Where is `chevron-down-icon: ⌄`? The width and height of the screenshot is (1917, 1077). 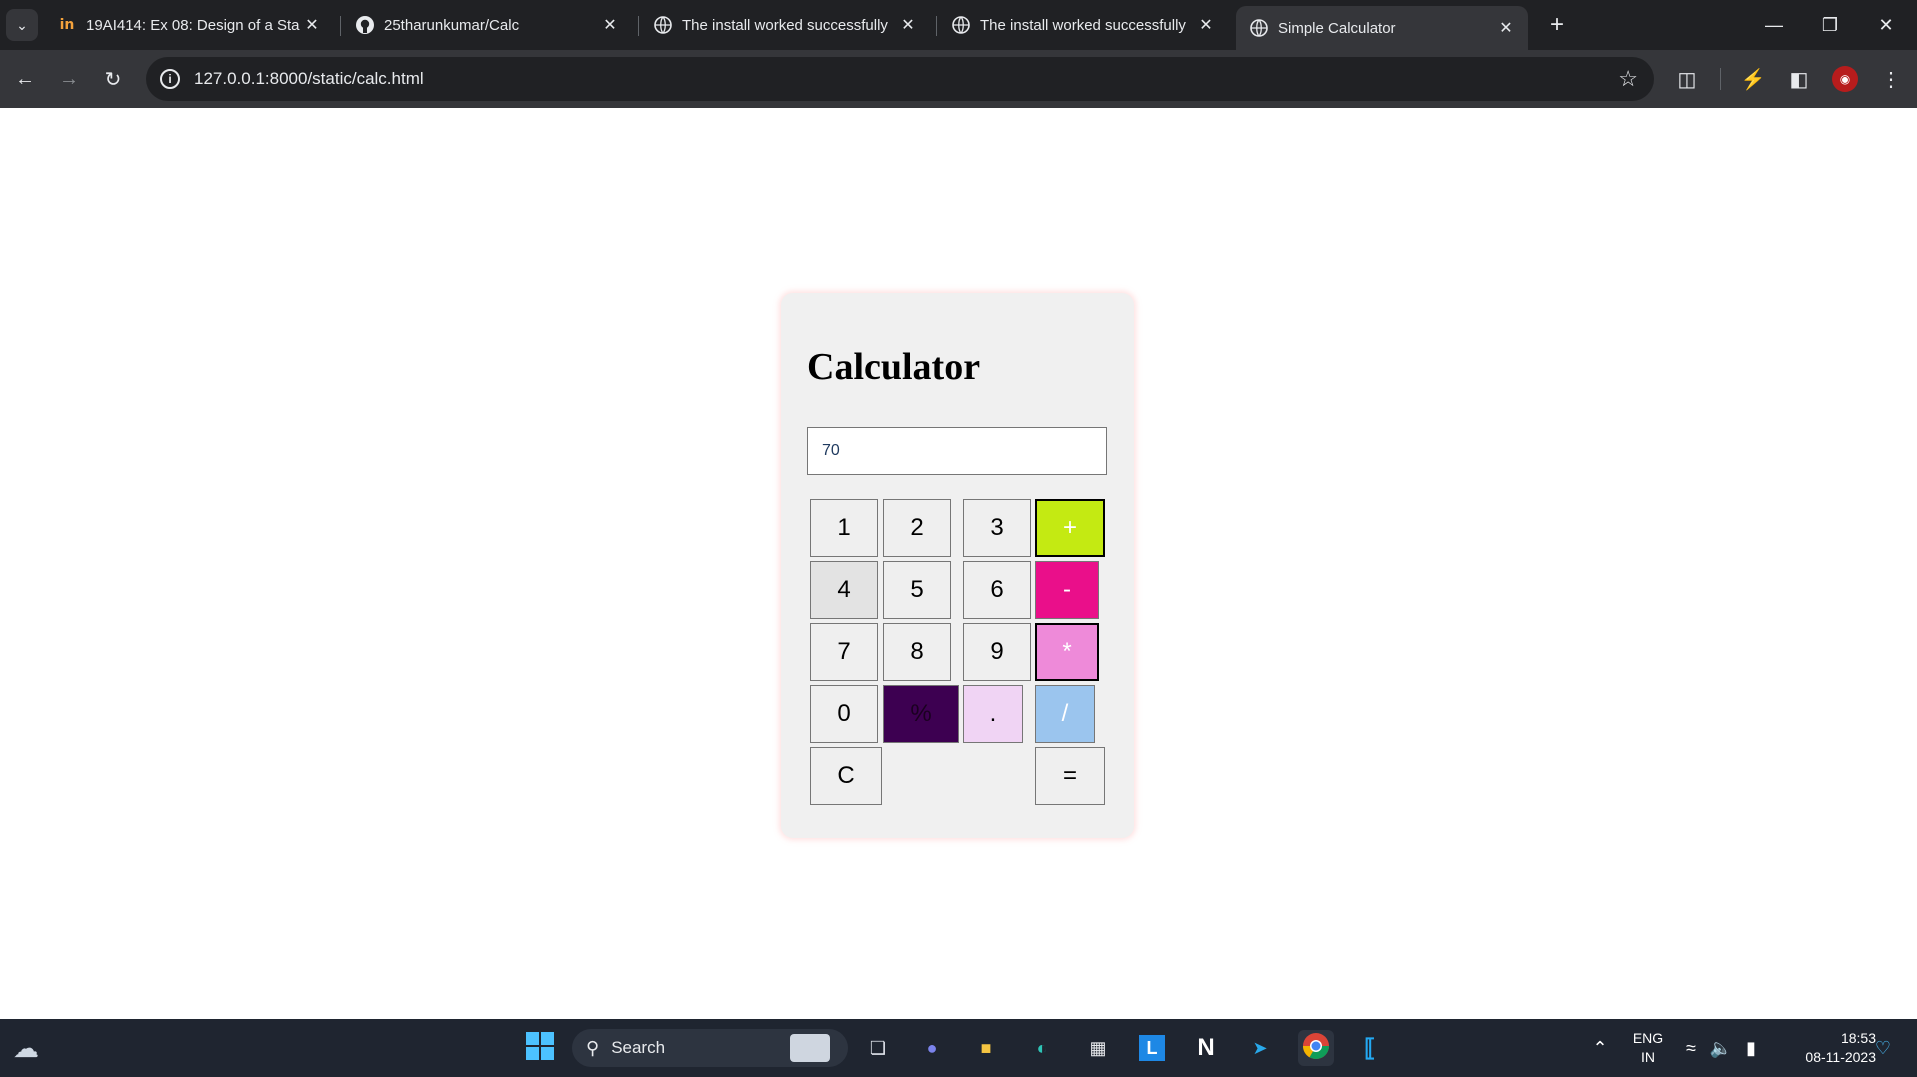 chevron-down-icon: ⌄ is located at coordinates (22, 24).